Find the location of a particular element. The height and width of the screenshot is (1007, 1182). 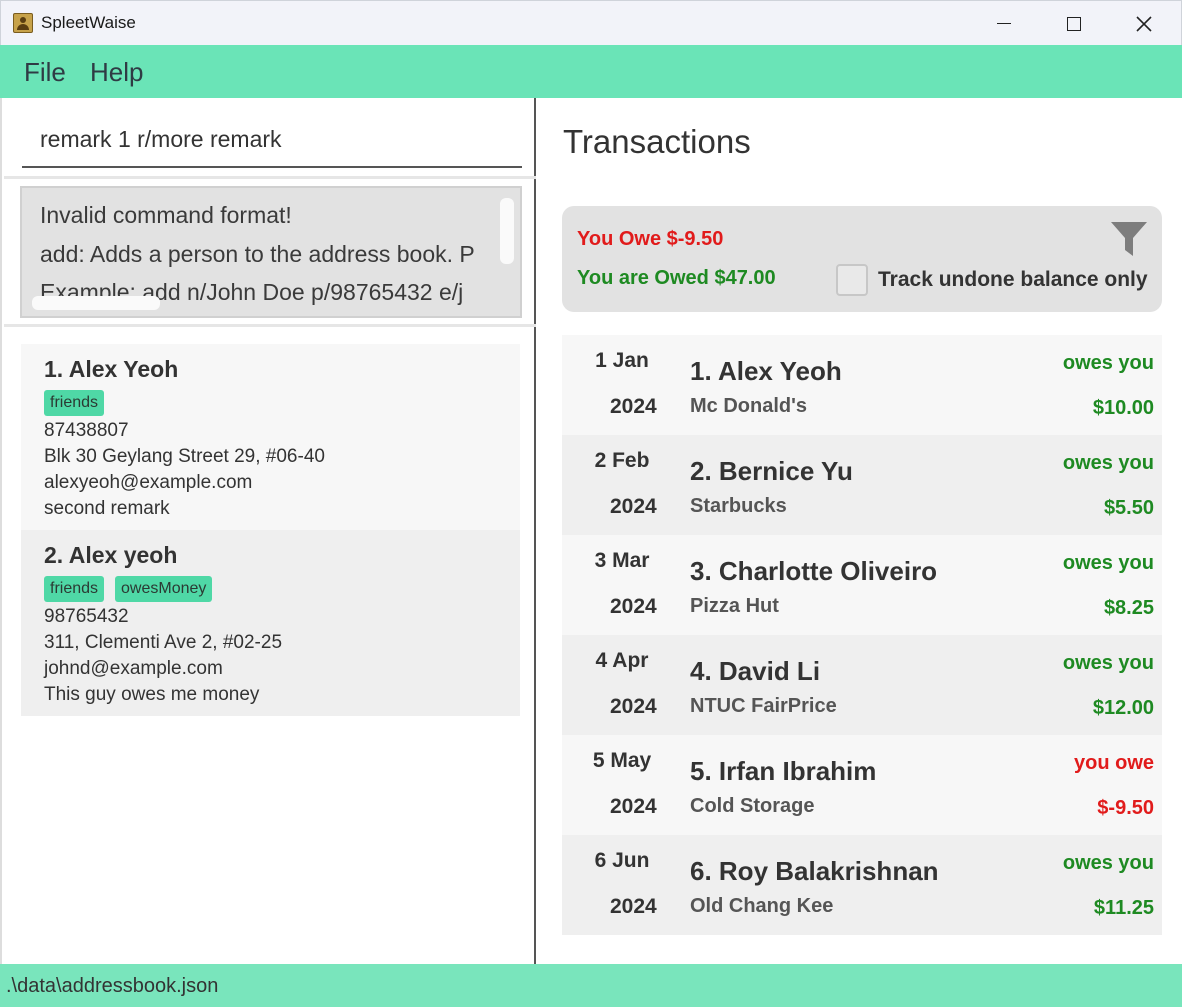

person-name: 2. Alex yeoh is located at coordinates (111, 555).